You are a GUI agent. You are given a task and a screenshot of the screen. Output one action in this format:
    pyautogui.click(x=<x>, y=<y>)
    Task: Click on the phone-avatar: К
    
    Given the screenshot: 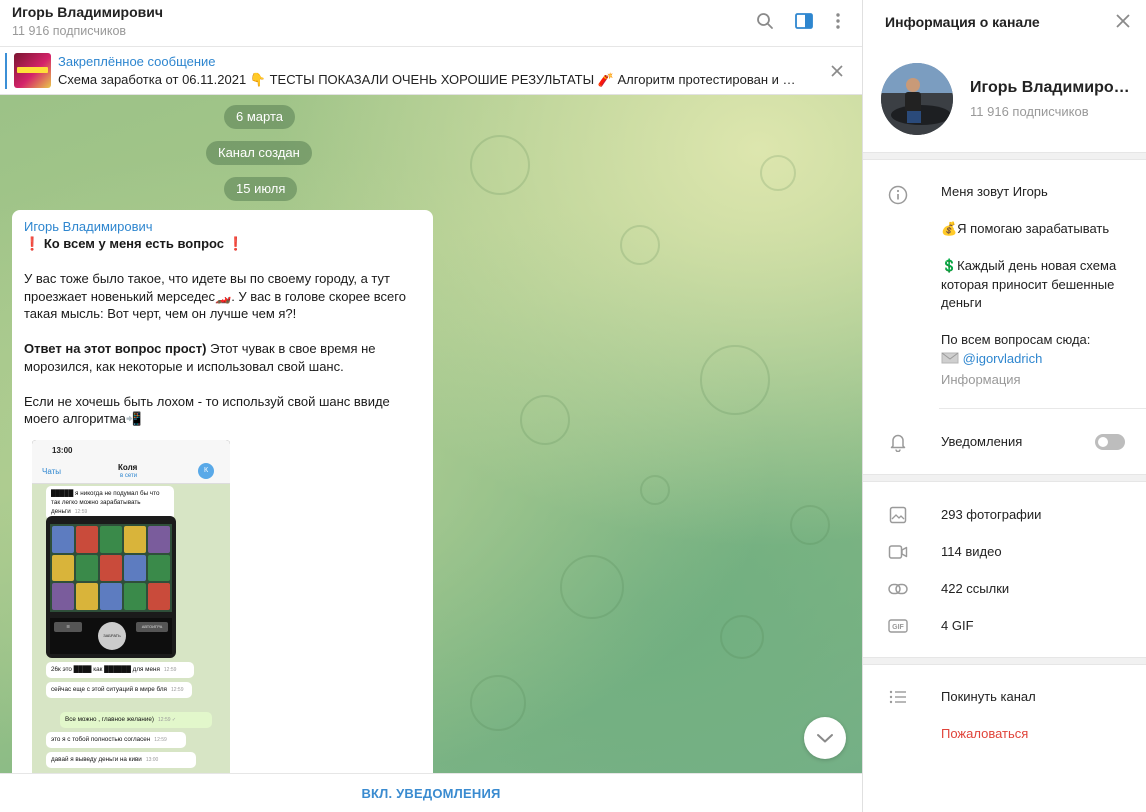 What is the action you would take?
    pyautogui.click(x=206, y=471)
    